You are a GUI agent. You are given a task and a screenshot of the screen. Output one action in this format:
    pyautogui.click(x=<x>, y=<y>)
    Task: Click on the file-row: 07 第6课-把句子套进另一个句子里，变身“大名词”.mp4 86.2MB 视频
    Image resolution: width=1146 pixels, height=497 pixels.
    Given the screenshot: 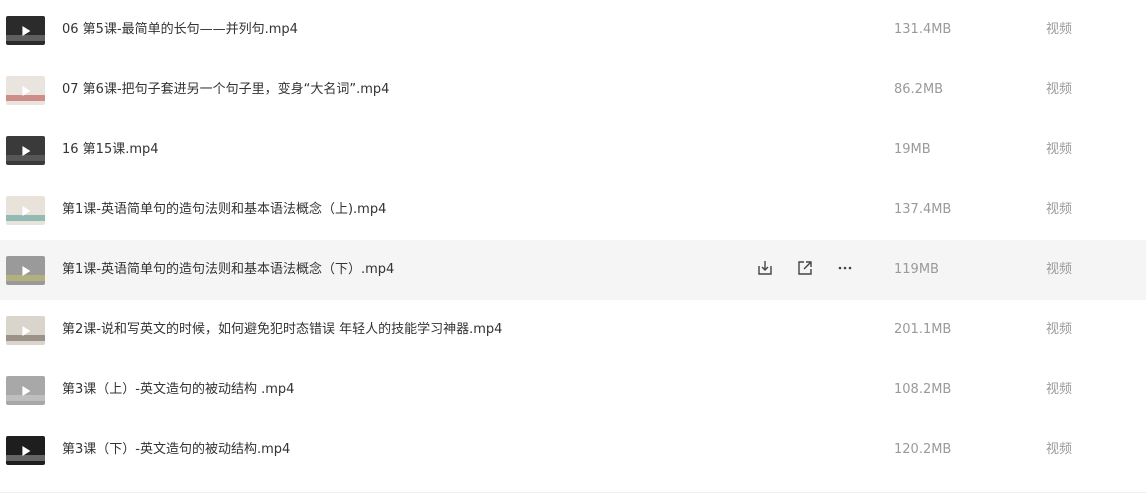 What is the action you would take?
    pyautogui.click(x=573, y=90)
    